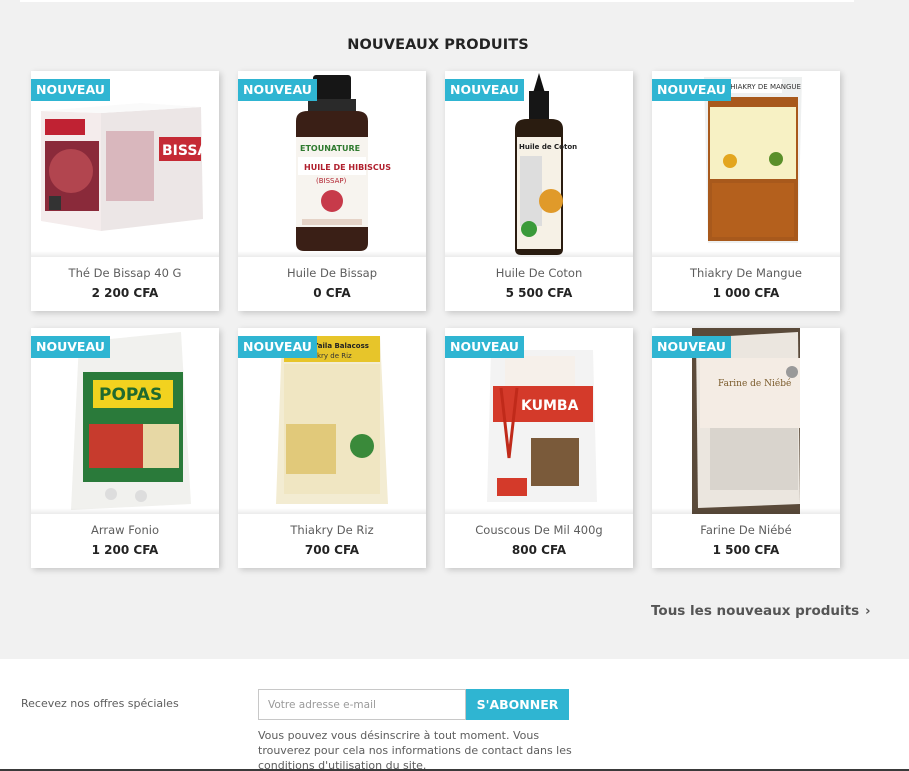 This screenshot has width=909, height=771. What do you see at coordinates (347, 167) in the screenshot?
I see `svg-text: HUILE DE HIBISCUS` at bounding box center [347, 167].